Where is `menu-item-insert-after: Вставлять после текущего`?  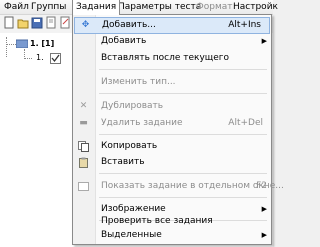 menu-item-insert-after: Вставлять после текущего is located at coordinates (172, 58).